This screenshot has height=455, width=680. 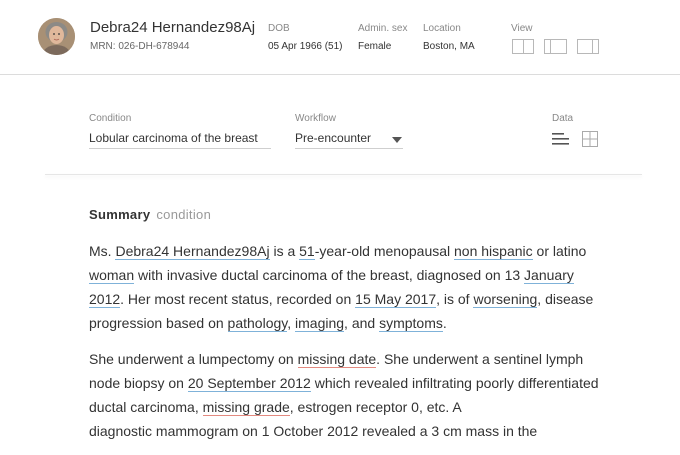 I want to click on summary-heading: Summary condition, so click(x=150, y=214).